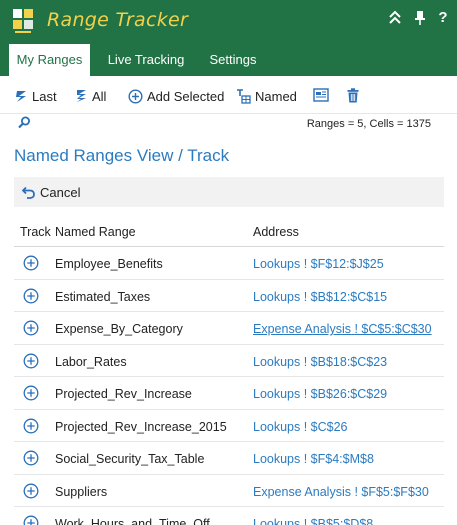 The height and width of the screenshot is (525, 457). I want to click on add-circle-icon, so click(135, 96).